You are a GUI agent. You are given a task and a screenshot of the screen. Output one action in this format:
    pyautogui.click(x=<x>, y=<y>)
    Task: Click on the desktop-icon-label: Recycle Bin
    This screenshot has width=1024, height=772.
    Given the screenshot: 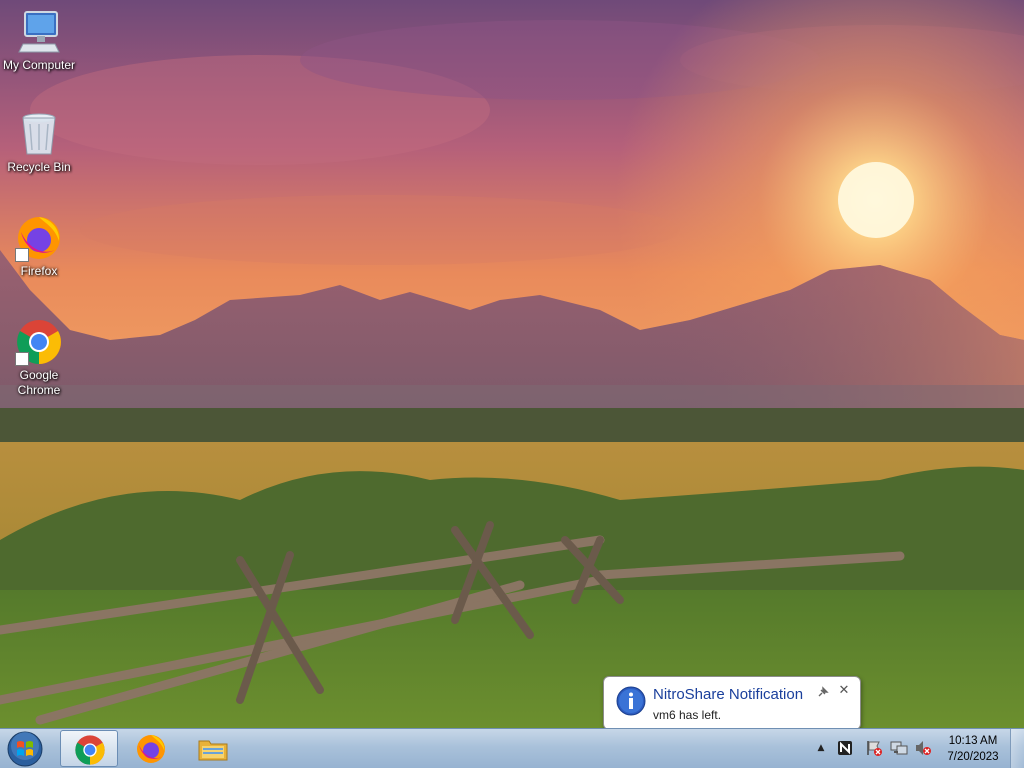 What is the action you would take?
    pyautogui.click(x=39, y=167)
    